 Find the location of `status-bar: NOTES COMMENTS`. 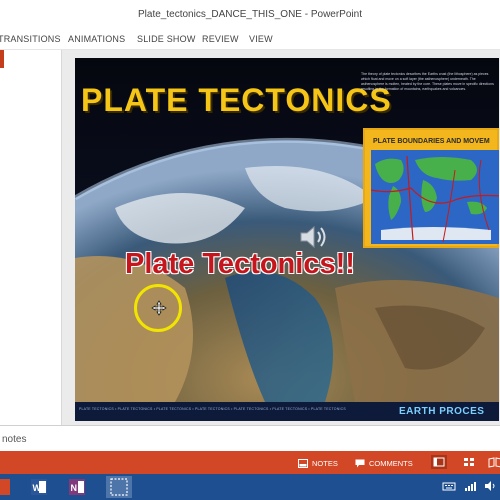

status-bar: NOTES COMMENTS is located at coordinates (250, 462).